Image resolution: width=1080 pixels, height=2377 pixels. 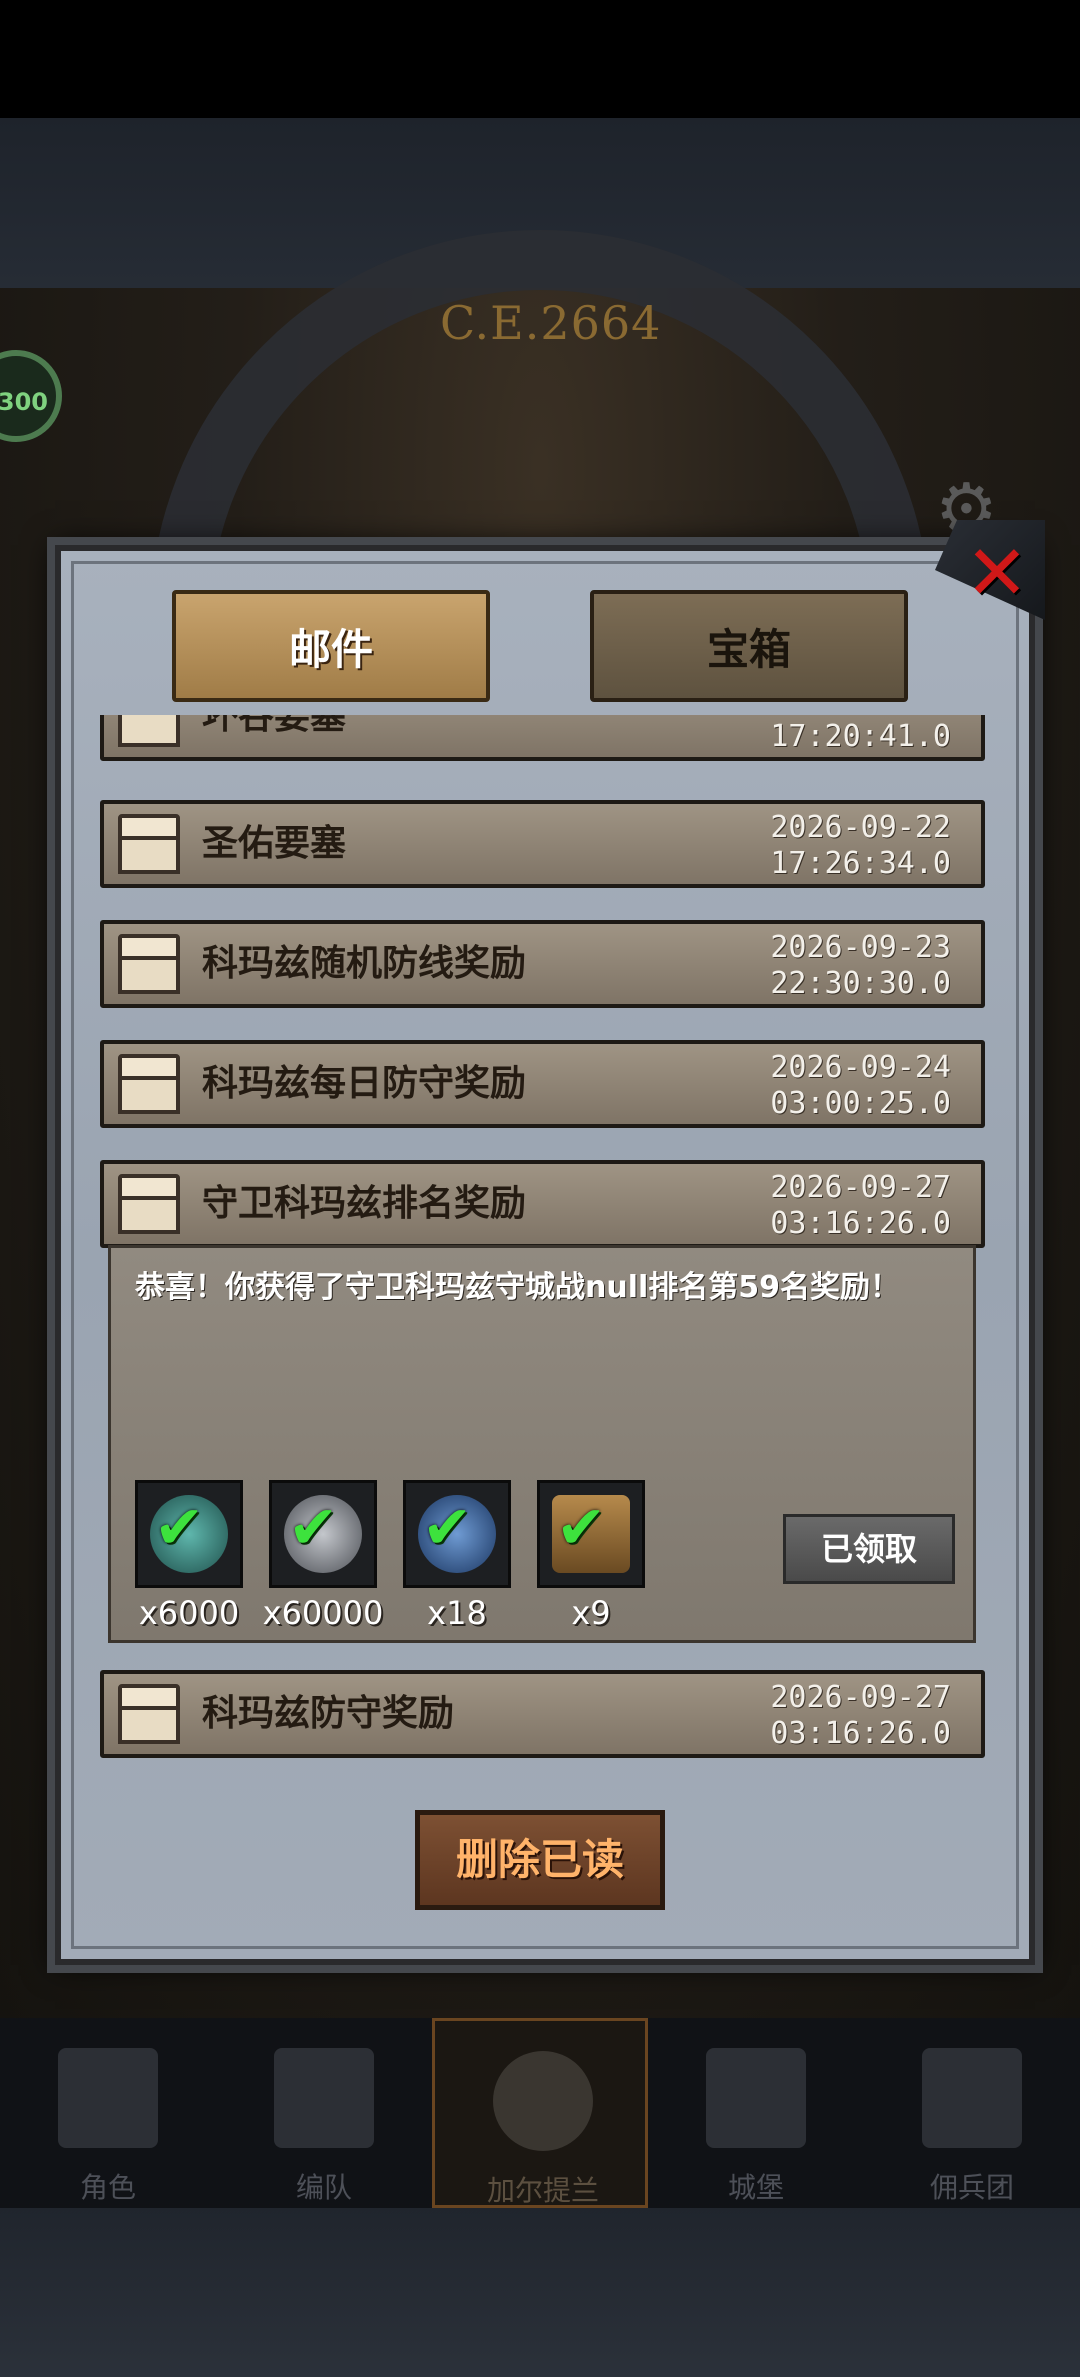 What do you see at coordinates (543, 2101) in the screenshot?
I see `globe-icon` at bounding box center [543, 2101].